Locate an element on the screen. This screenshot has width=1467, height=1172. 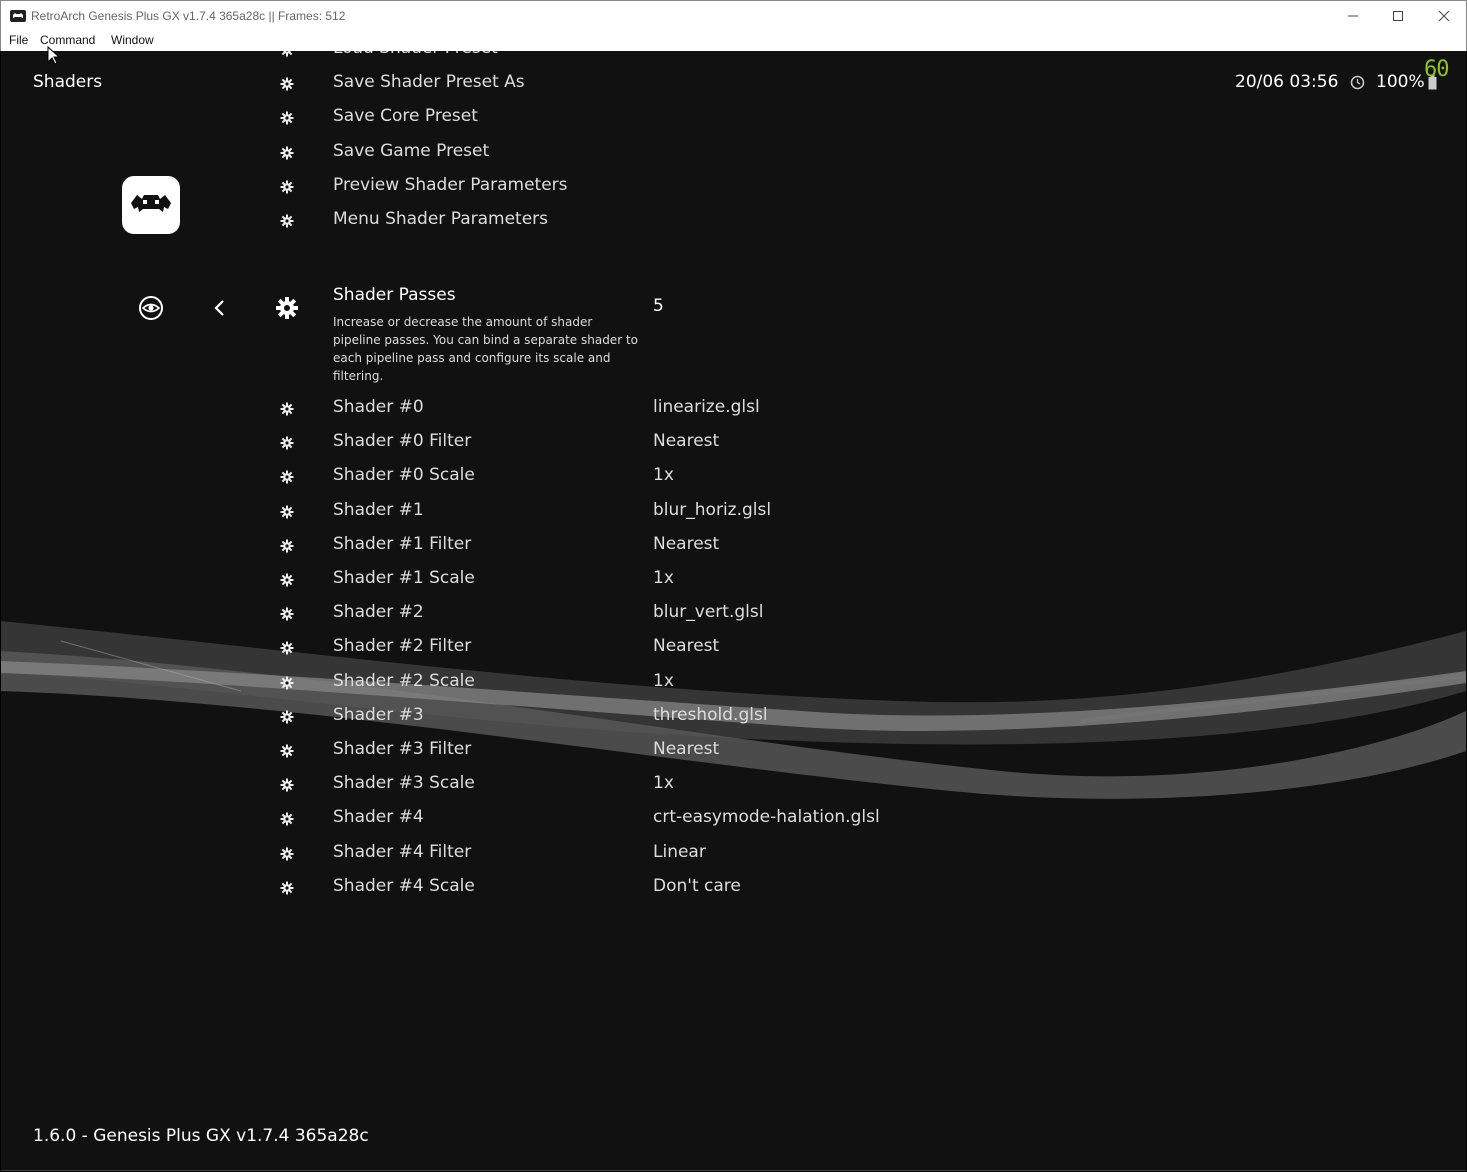
eye-icon is located at coordinates (151, 308).